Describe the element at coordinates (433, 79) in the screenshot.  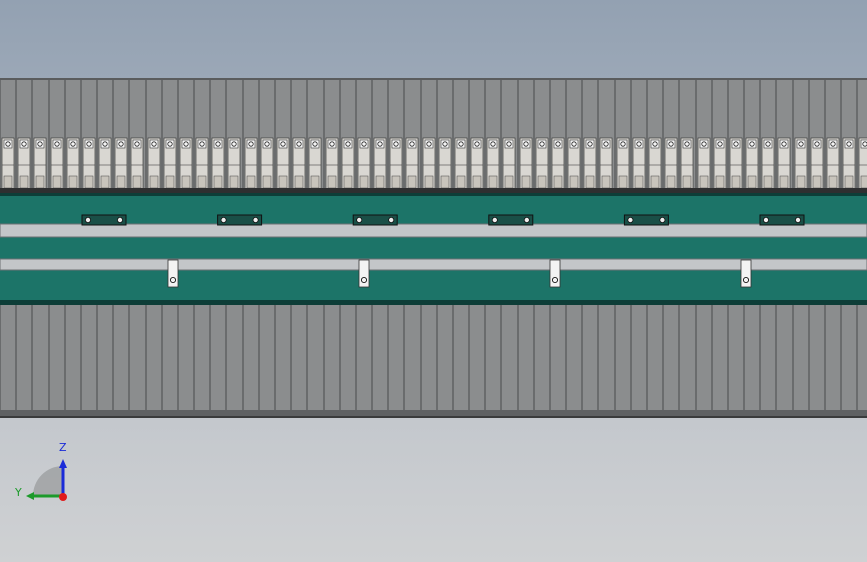
I see `upper-fin-top-edge` at that location.